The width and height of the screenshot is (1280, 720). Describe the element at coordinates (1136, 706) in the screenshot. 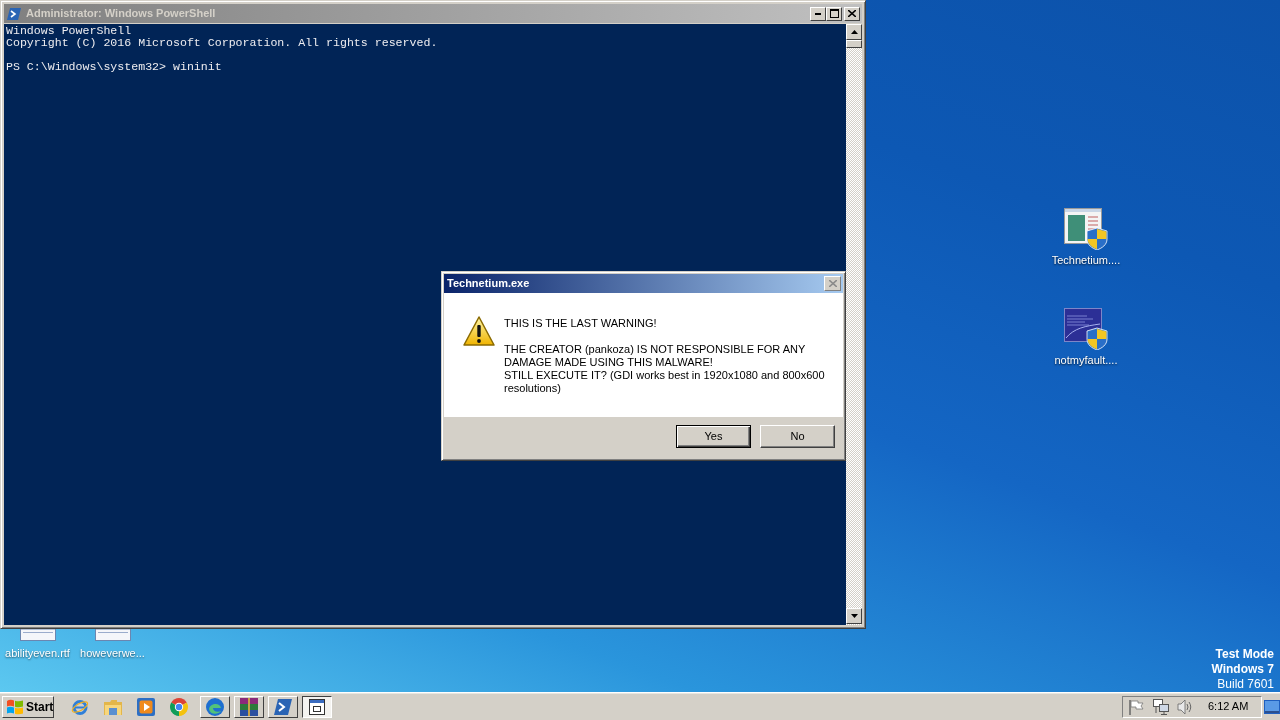

I see `flag-icon` at that location.